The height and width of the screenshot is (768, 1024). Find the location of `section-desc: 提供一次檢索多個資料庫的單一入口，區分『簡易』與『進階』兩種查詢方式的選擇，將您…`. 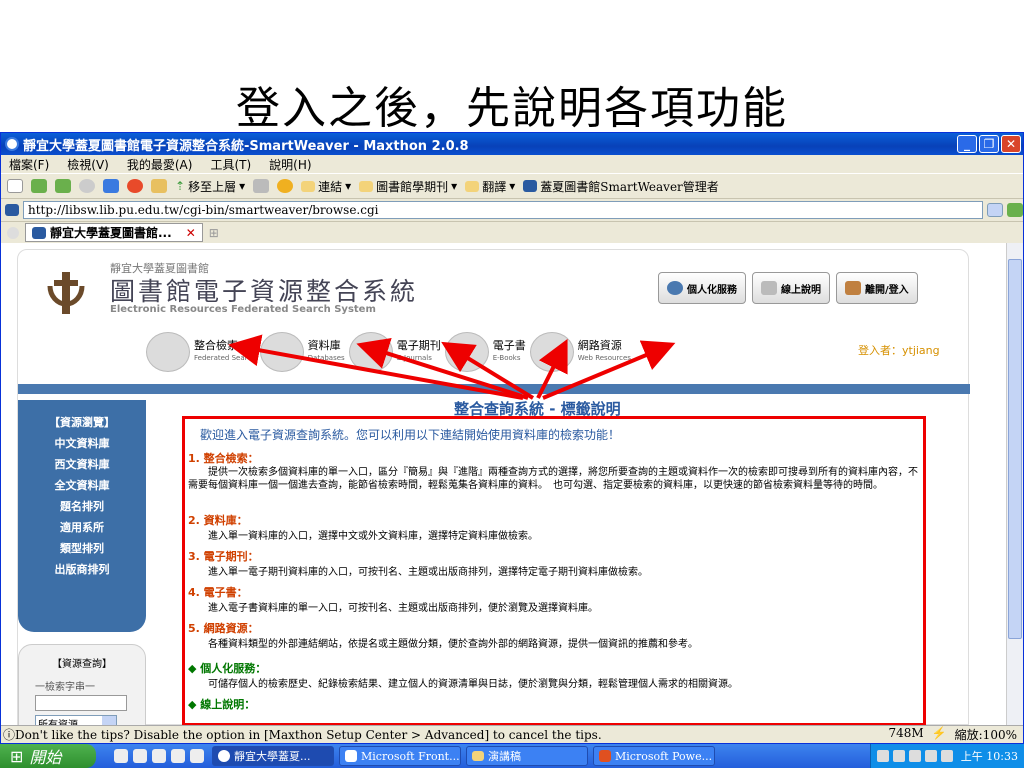

section-desc: 提供一次檢索多個資料庫的單一入口，區分『簡易』與『進階』兩種查詢方式的選擇，將您… is located at coordinates (553, 479).